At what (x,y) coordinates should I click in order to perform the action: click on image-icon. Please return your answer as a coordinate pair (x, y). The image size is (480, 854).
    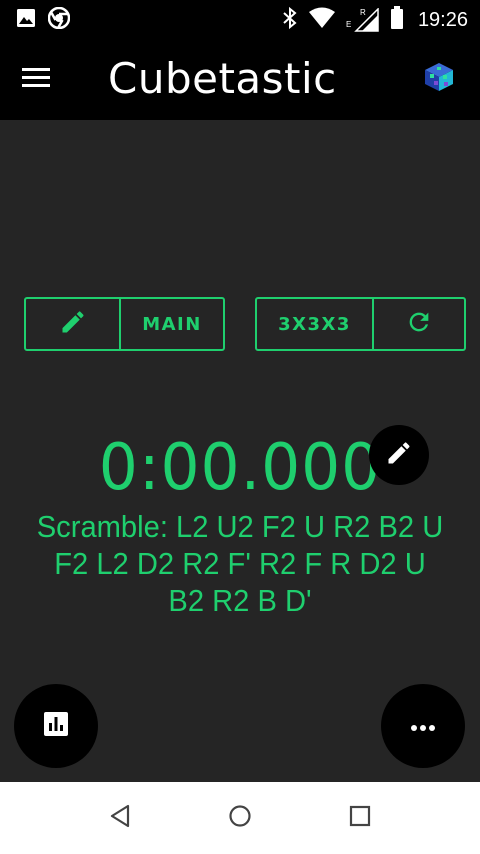
    Looking at the image, I should click on (26, 20).